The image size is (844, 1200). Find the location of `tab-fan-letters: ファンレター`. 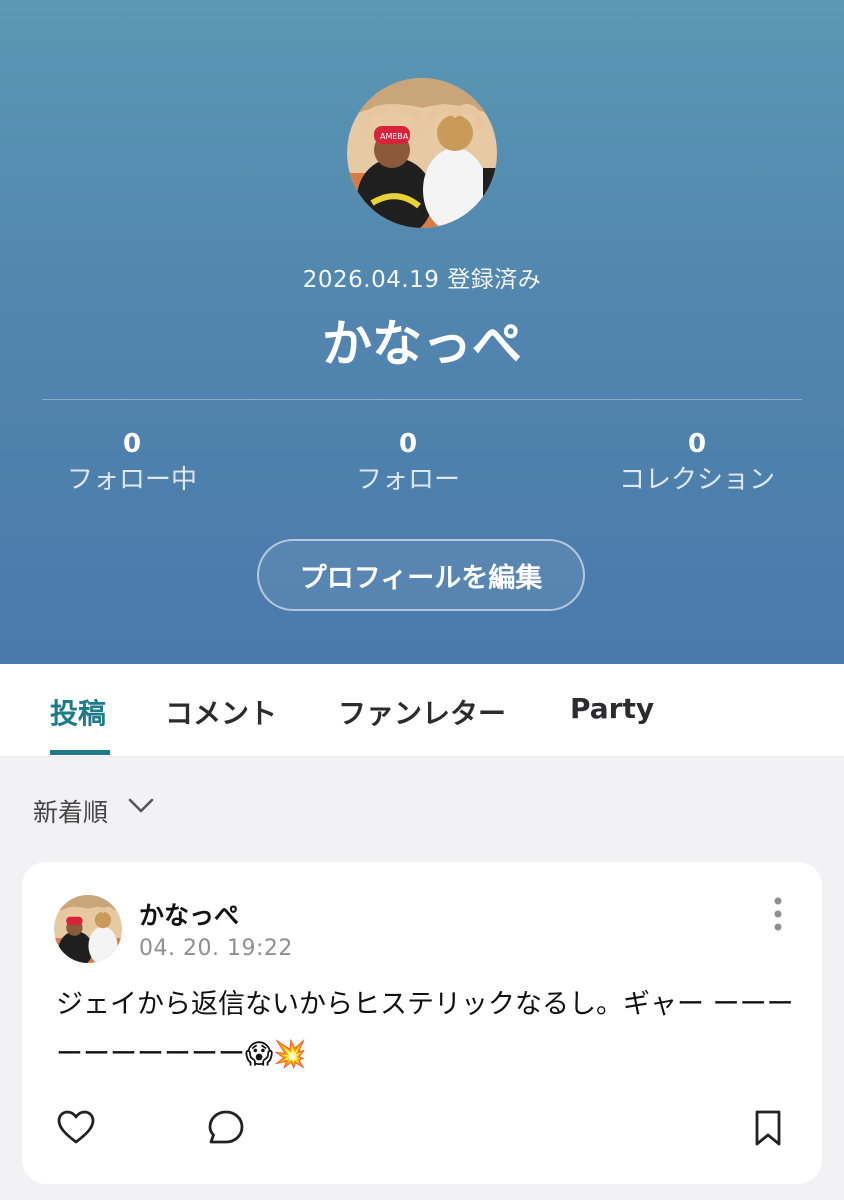

tab-fan-letters: ファンレター is located at coordinates (422, 712).